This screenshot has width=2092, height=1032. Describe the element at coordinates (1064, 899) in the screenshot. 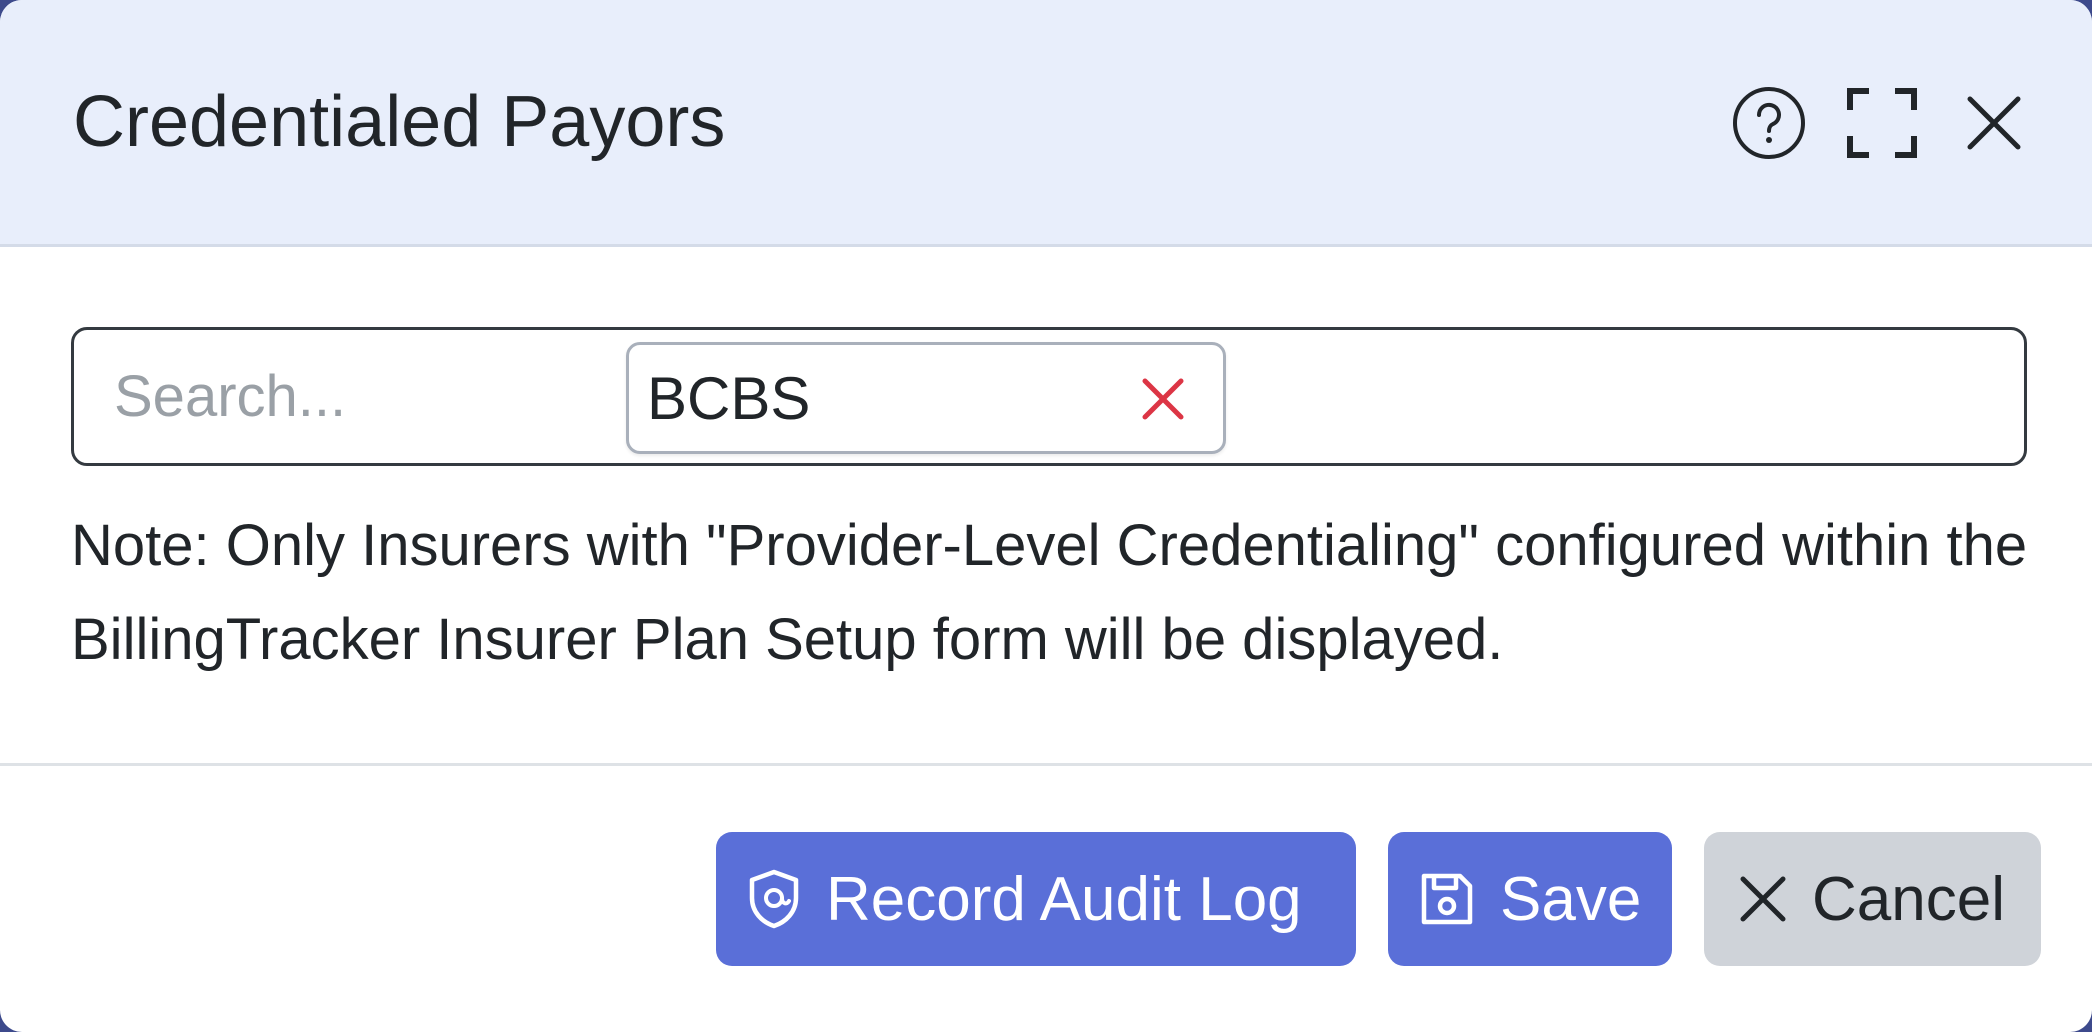

I see `record-audit-log-label: Record Audit Log` at that location.